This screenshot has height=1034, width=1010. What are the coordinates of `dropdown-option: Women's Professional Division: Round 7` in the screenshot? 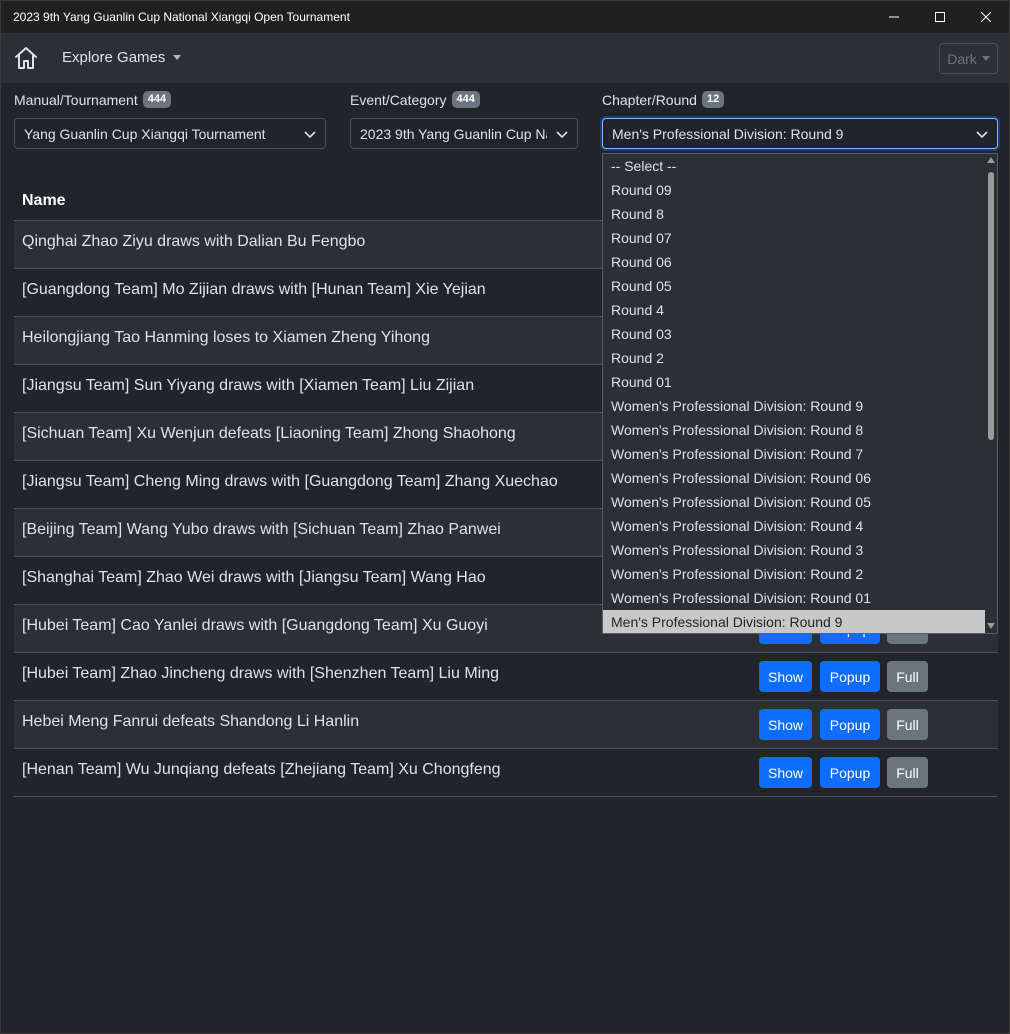 It's located at (794, 454).